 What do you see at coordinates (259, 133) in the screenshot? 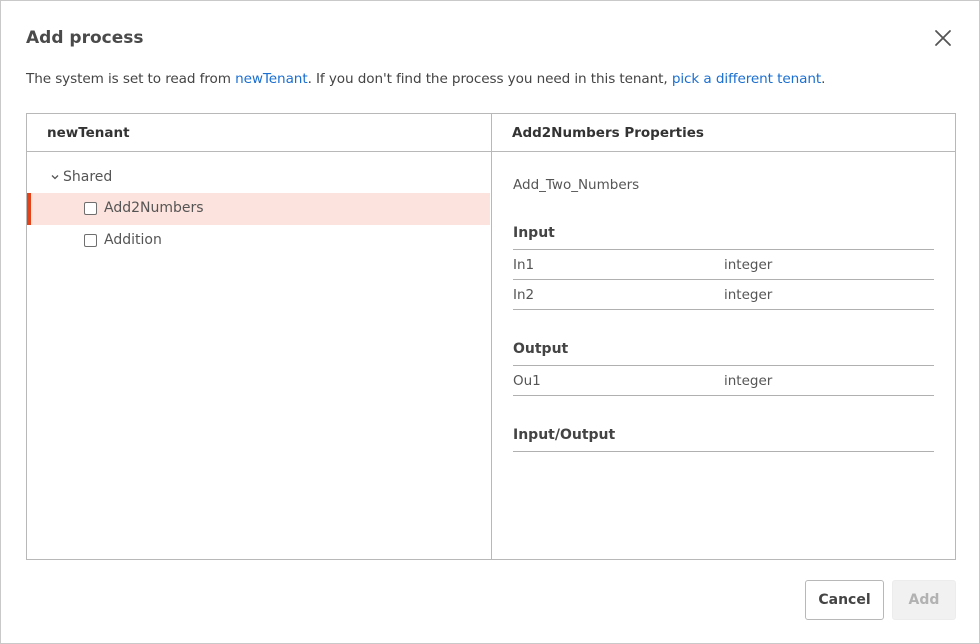
I see `tenant-header: newTenant` at bounding box center [259, 133].